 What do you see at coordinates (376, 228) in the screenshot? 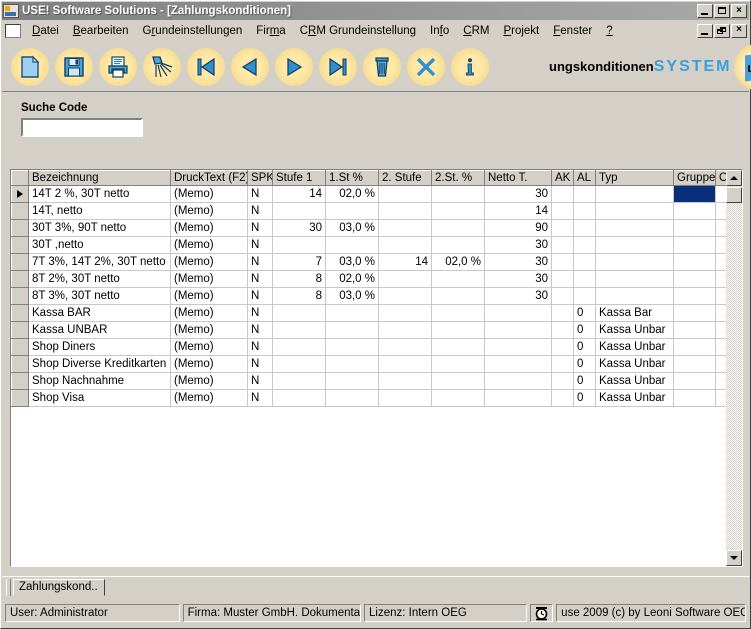
I see `table-row: 30T 3%, 90T netto (Memo) N 30 03,0 % 90` at bounding box center [376, 228].